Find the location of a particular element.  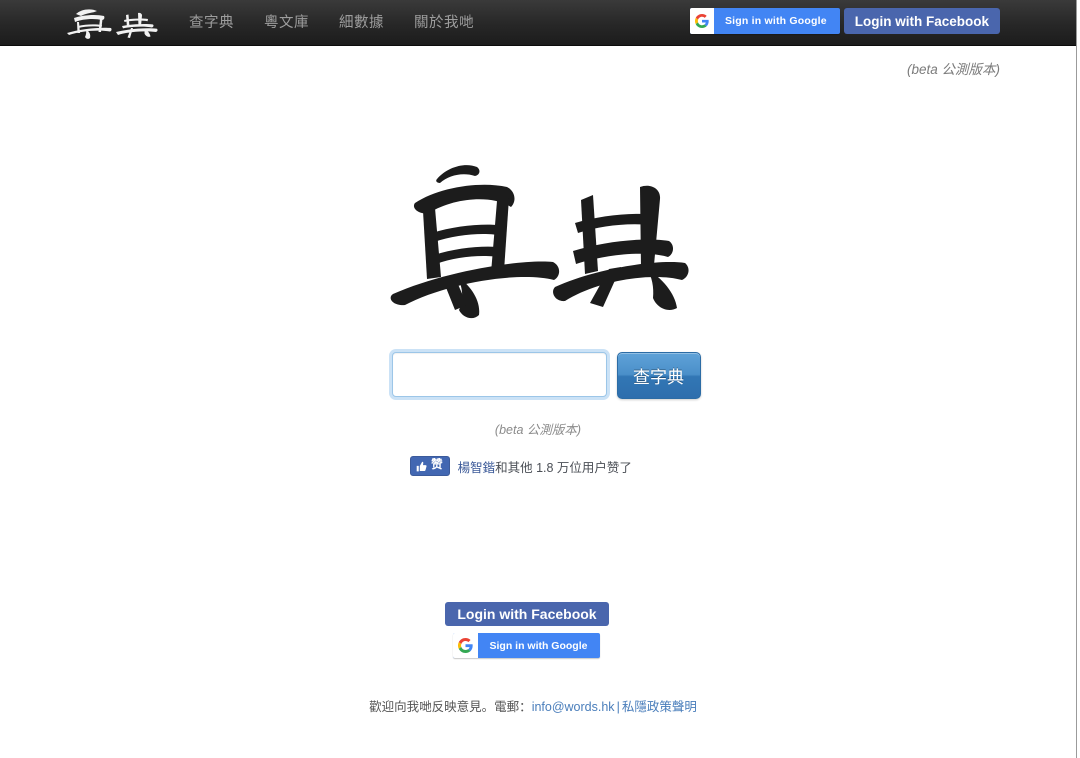

nav-link-statistics: 細數據 is located at coordinates (361, 23).